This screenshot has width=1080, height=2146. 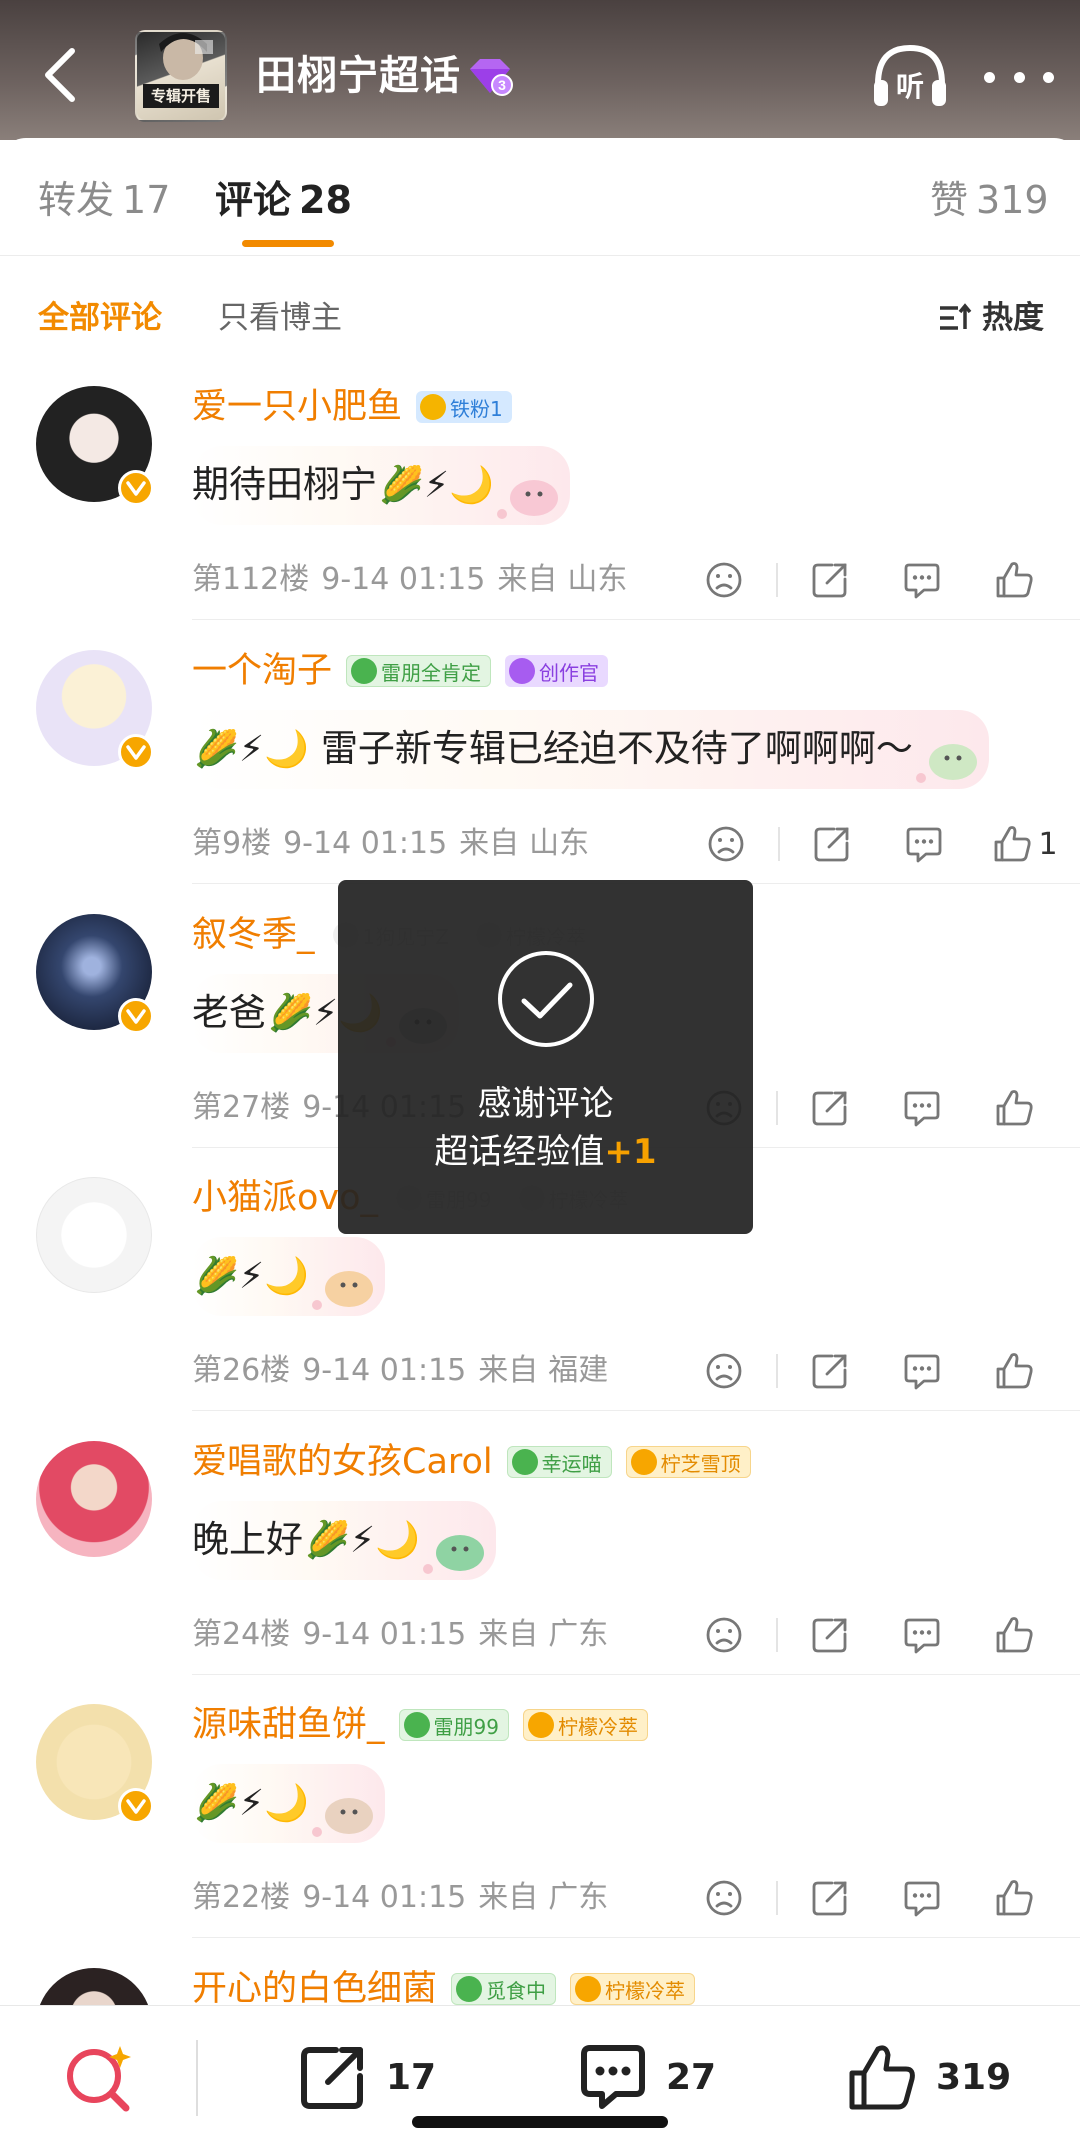 I want to click on topic-cover-image: 专辑开售, so click(x=181, y=76).